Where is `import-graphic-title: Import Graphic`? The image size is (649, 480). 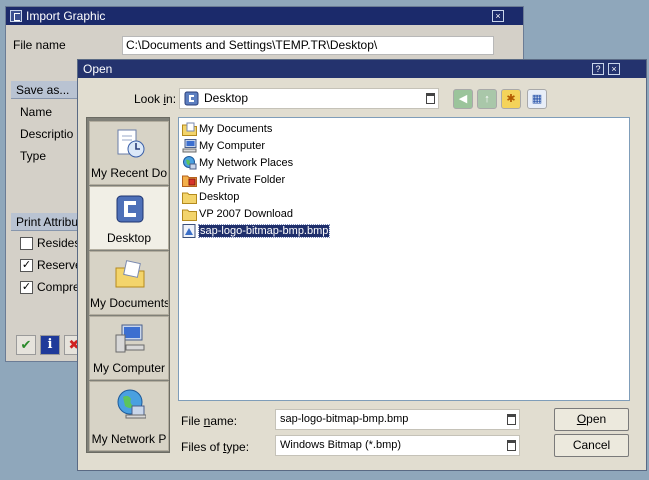 import-graphic-title: Import Graphic is located at coordinates (66, 16).